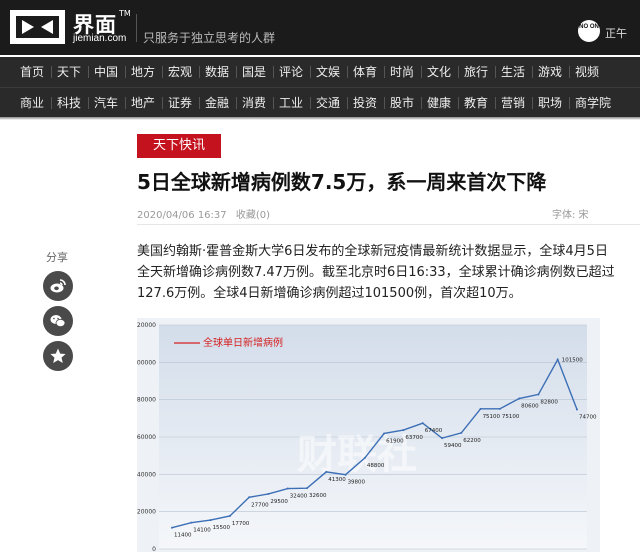  I want to click on nav-secondary-item-3: 地产, so click(143, 103).